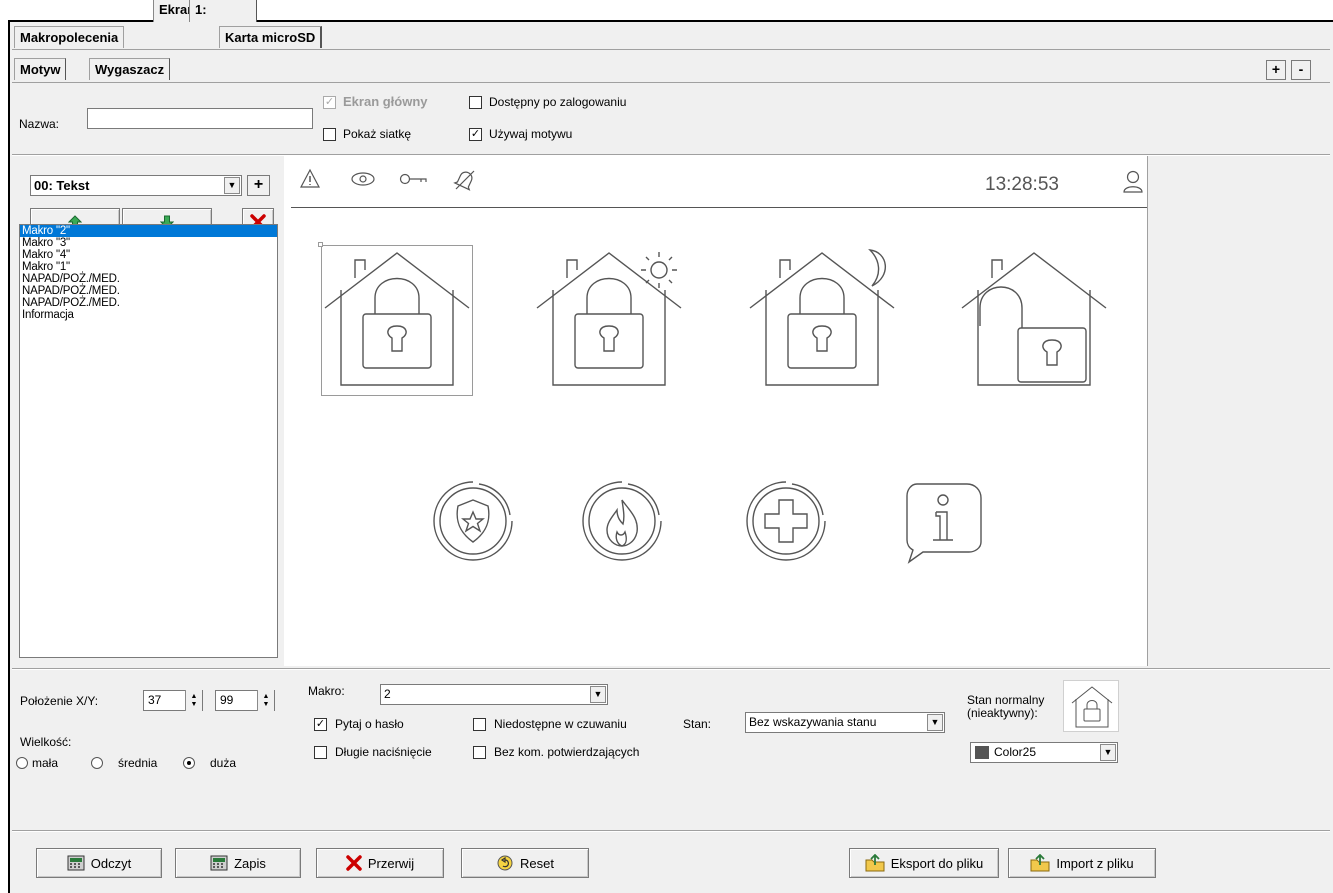  What do you see at coordinates (363, 179) in the screenshot?
I see `eye-icon` at bounding box center [363, 179].